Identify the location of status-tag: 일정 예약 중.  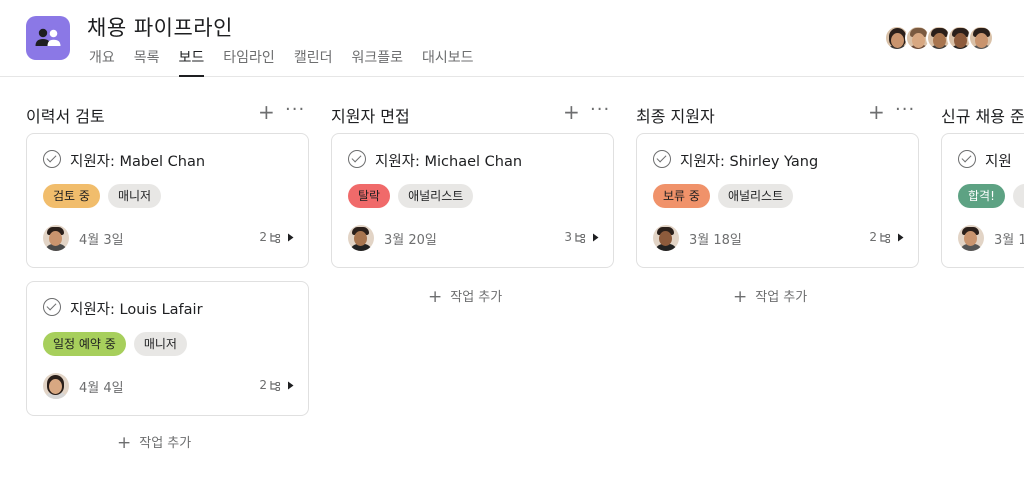
(84, 344).